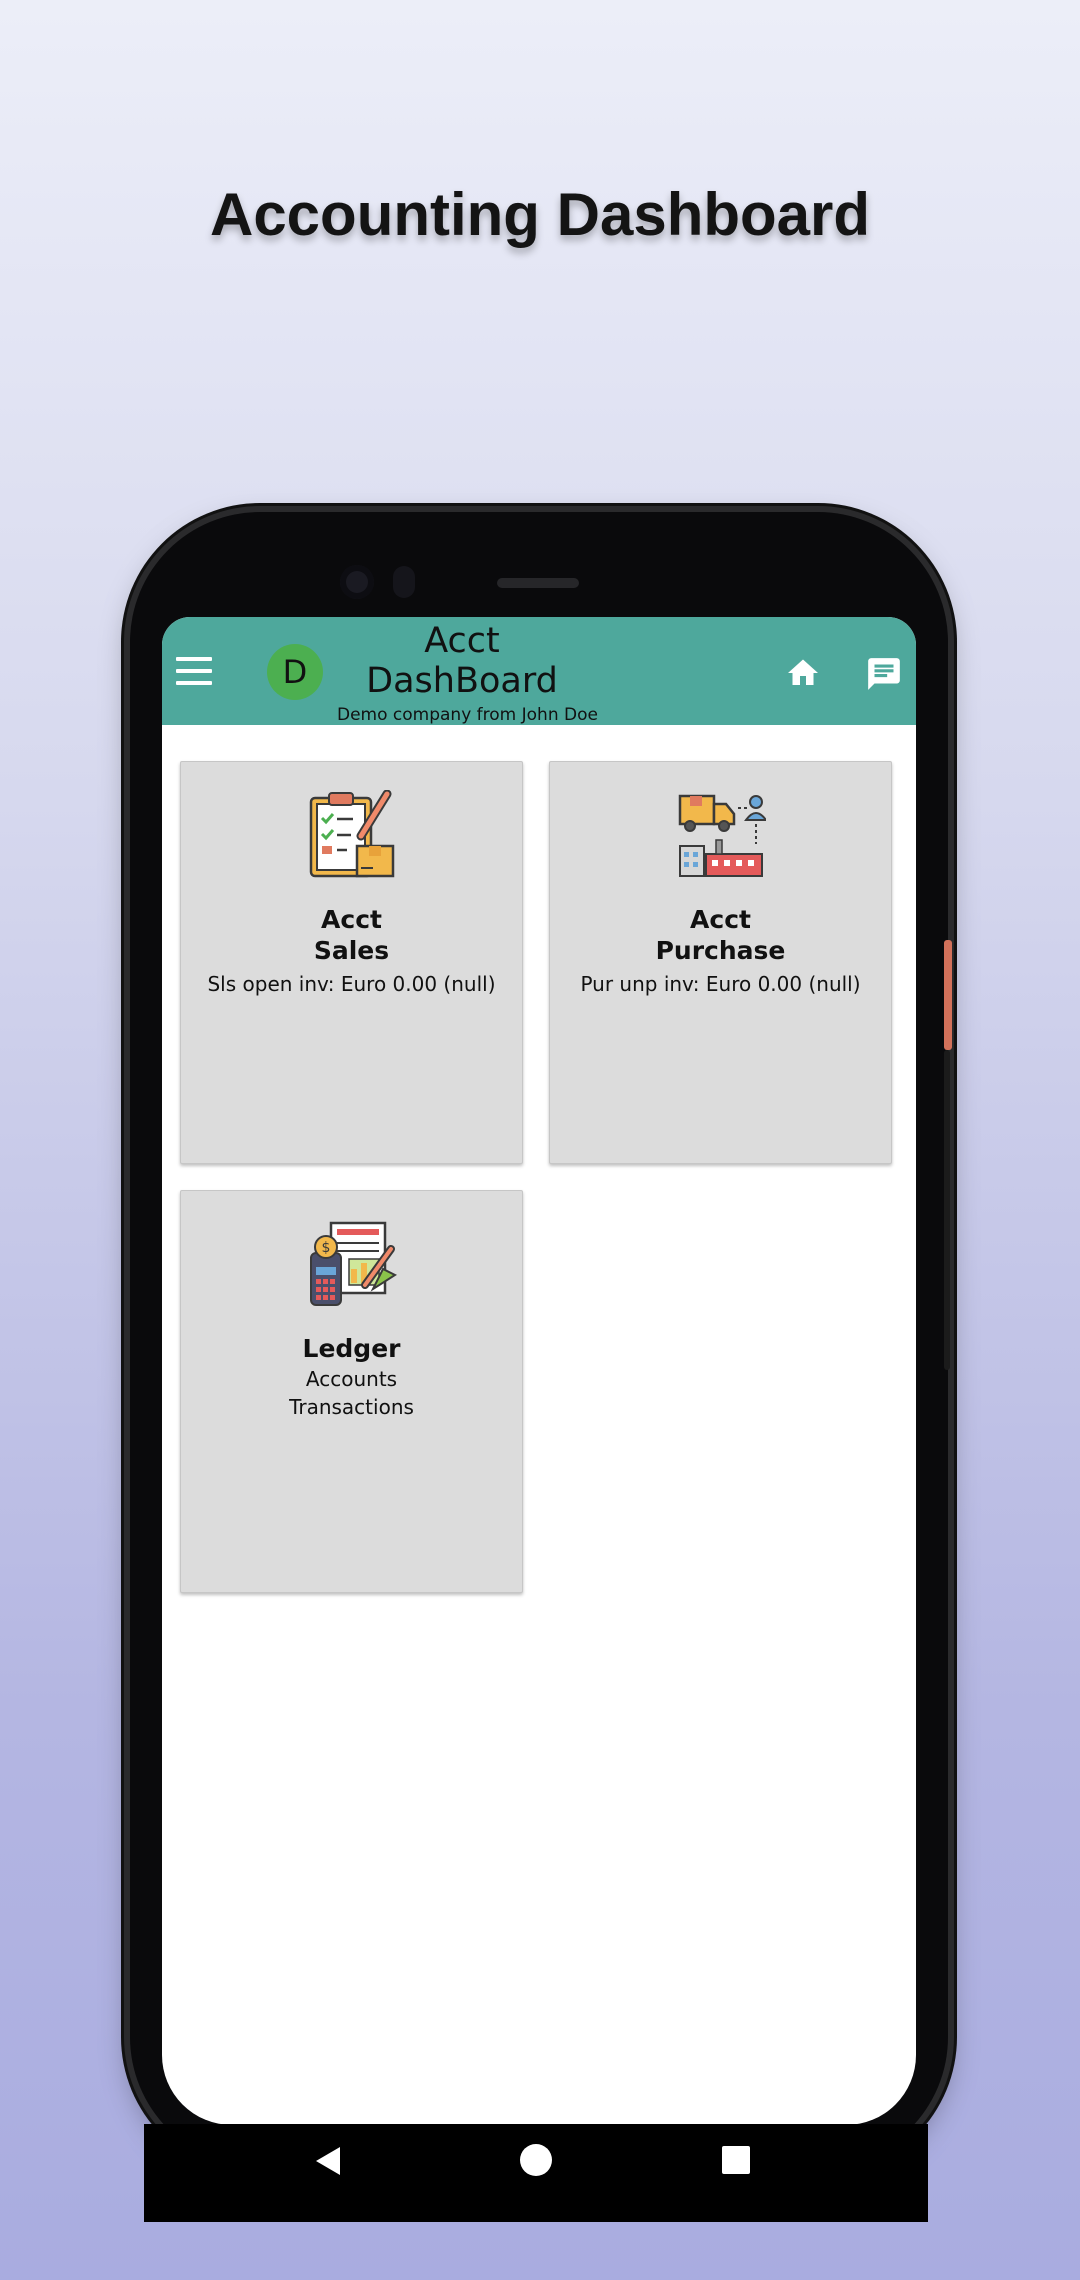  Describe the element at coordinates (736, 2160) in the screenshot. I see `recents-icon` at that location.